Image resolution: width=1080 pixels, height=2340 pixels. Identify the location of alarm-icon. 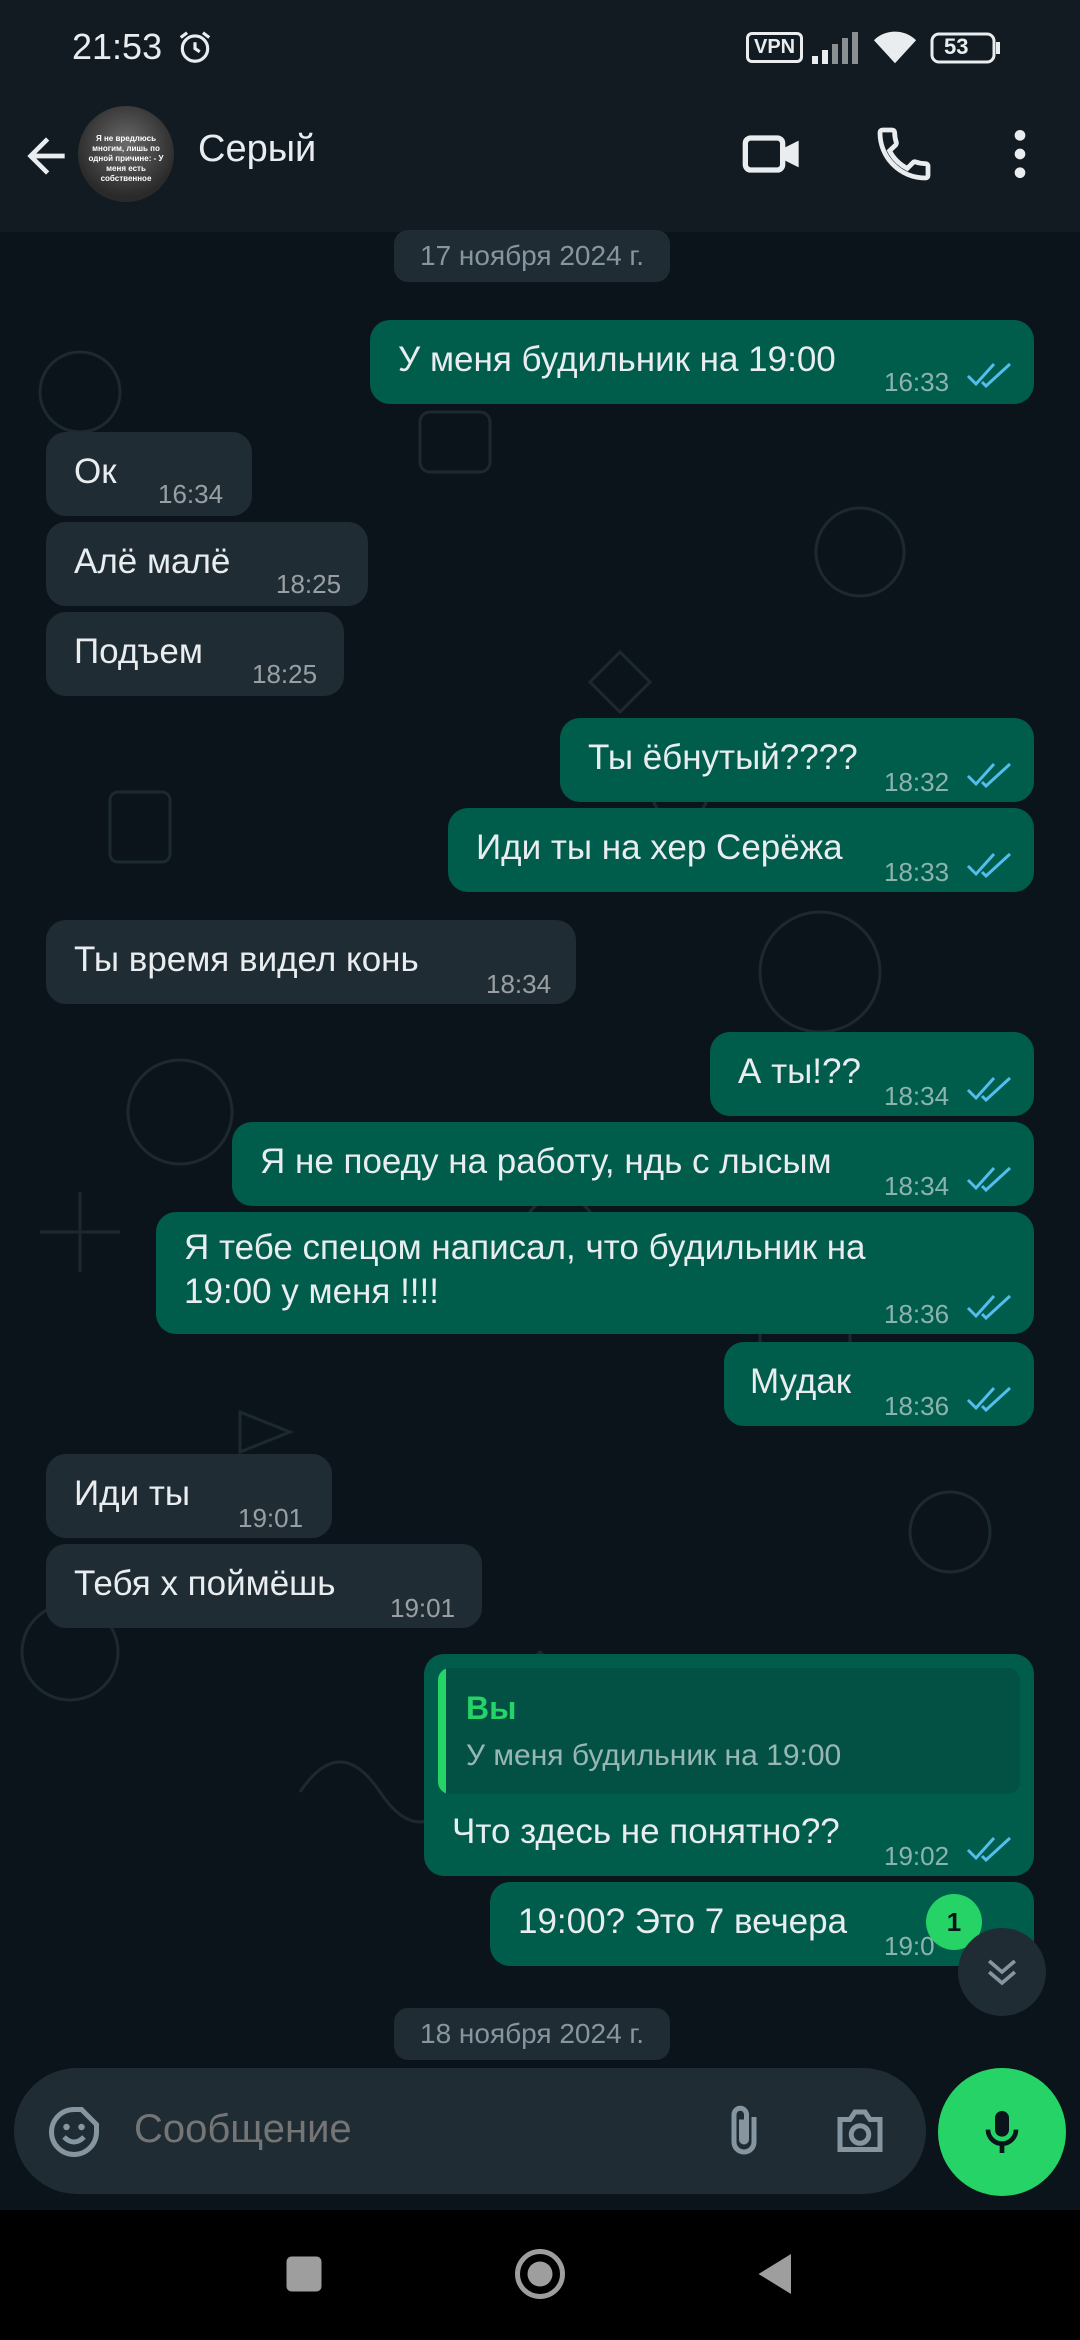
(195, 47).